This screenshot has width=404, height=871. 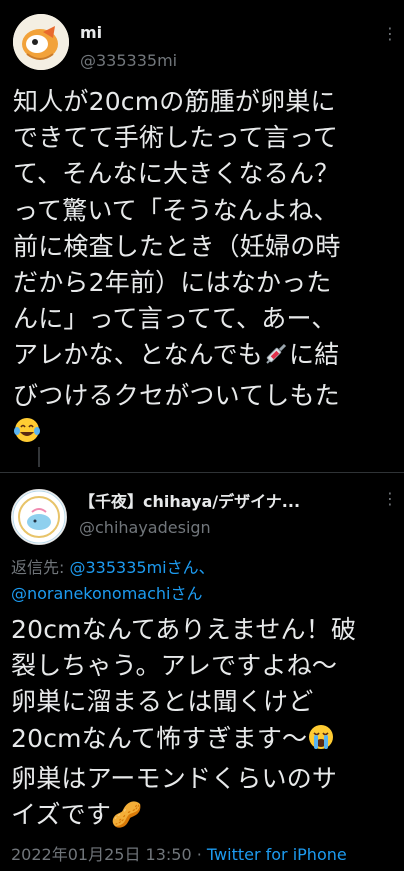 What do you see at coordinates (77, 815) in the screenshot?
I see `reply-line: イズです🥜` at bounding box center [77, 815].